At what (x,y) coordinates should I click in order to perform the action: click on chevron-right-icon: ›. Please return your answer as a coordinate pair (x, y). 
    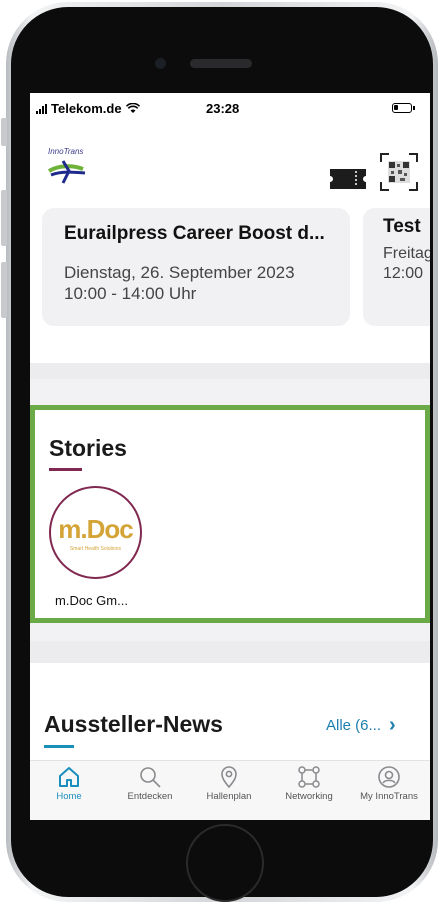
    Looking at the image, I should click on (392, 725).